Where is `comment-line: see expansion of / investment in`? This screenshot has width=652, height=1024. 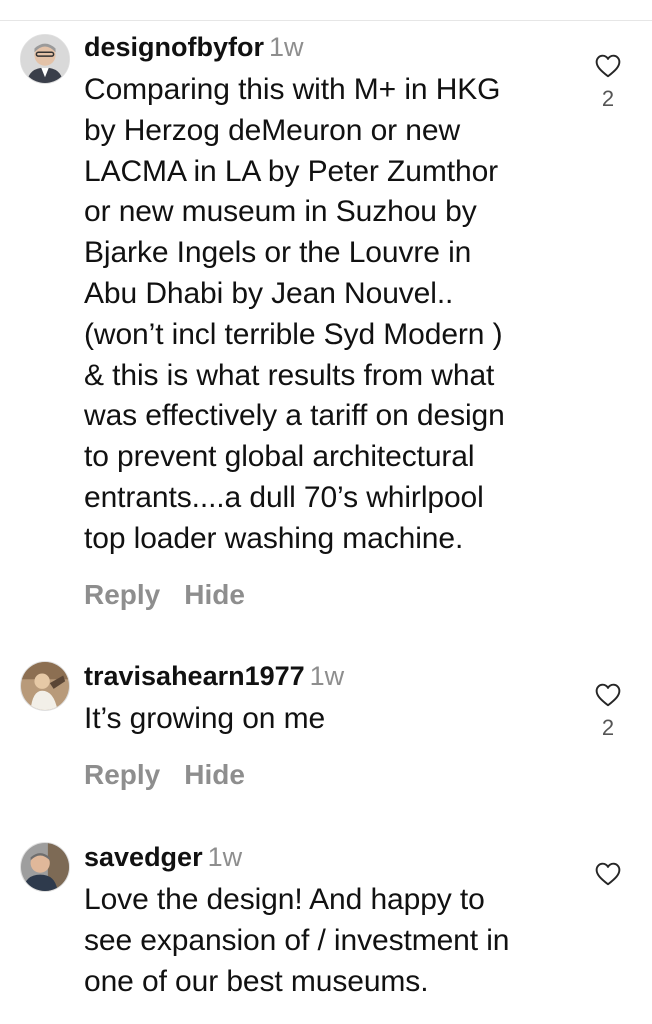 comment-line: see expansion of / investment in is located at coordinates (297, 940).